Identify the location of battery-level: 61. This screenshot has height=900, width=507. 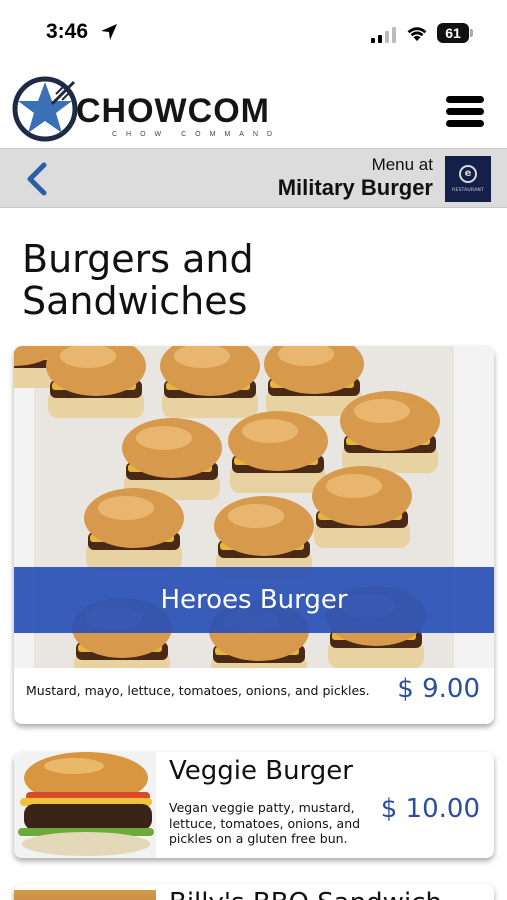
(453, 33).